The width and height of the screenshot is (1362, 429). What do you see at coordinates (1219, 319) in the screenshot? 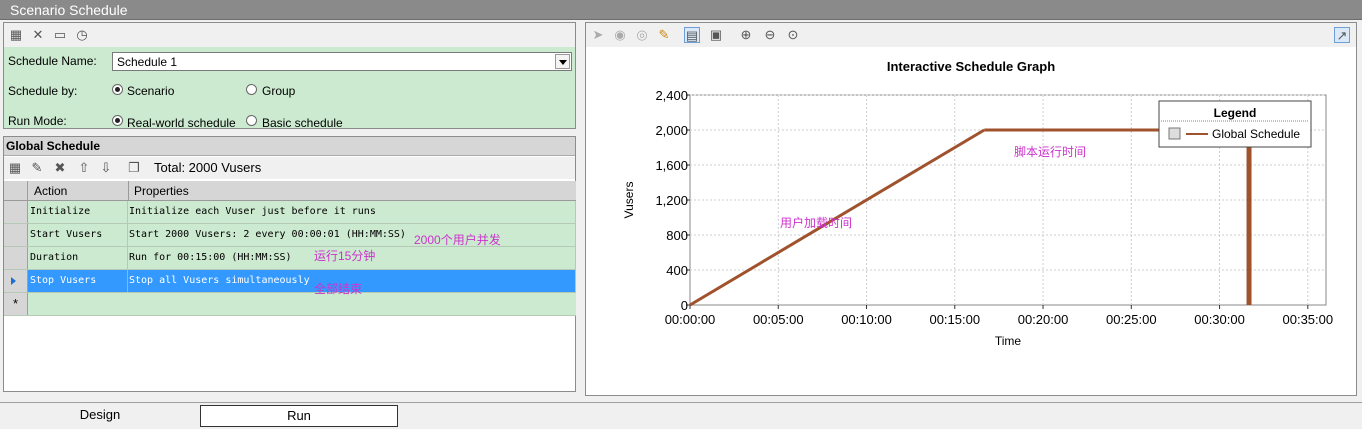
I see `x-tick-label: 00:30:00` at bounding box center [1219, 319].